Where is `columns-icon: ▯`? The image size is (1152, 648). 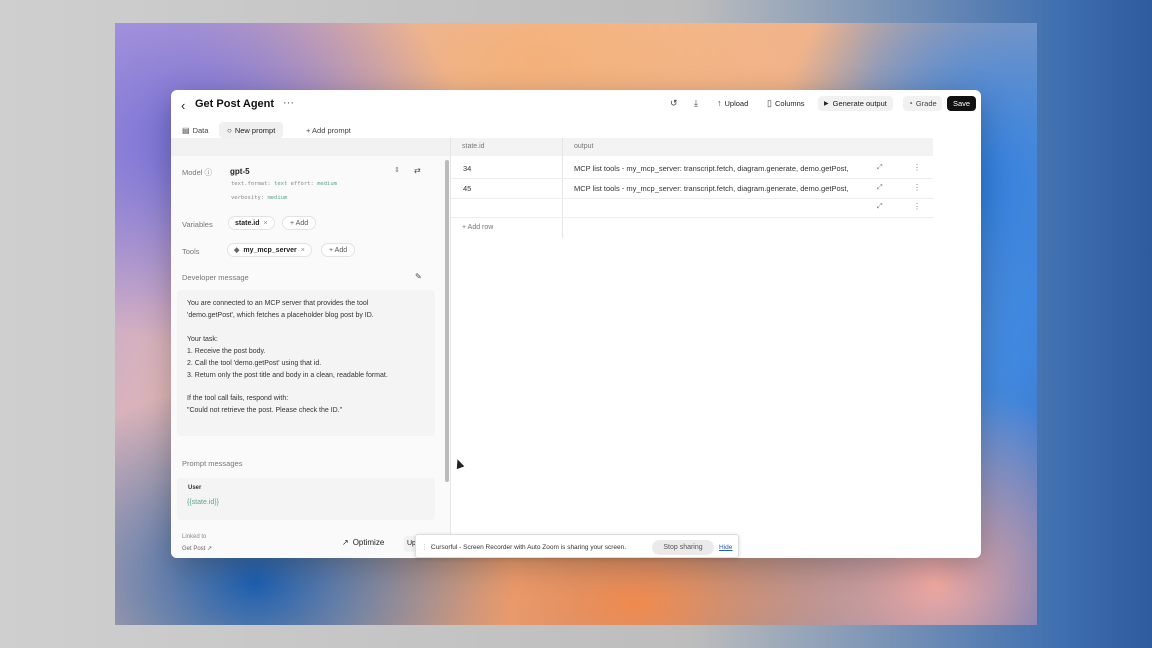 columns-icon: ▯ is located at coordinates (769, 103).